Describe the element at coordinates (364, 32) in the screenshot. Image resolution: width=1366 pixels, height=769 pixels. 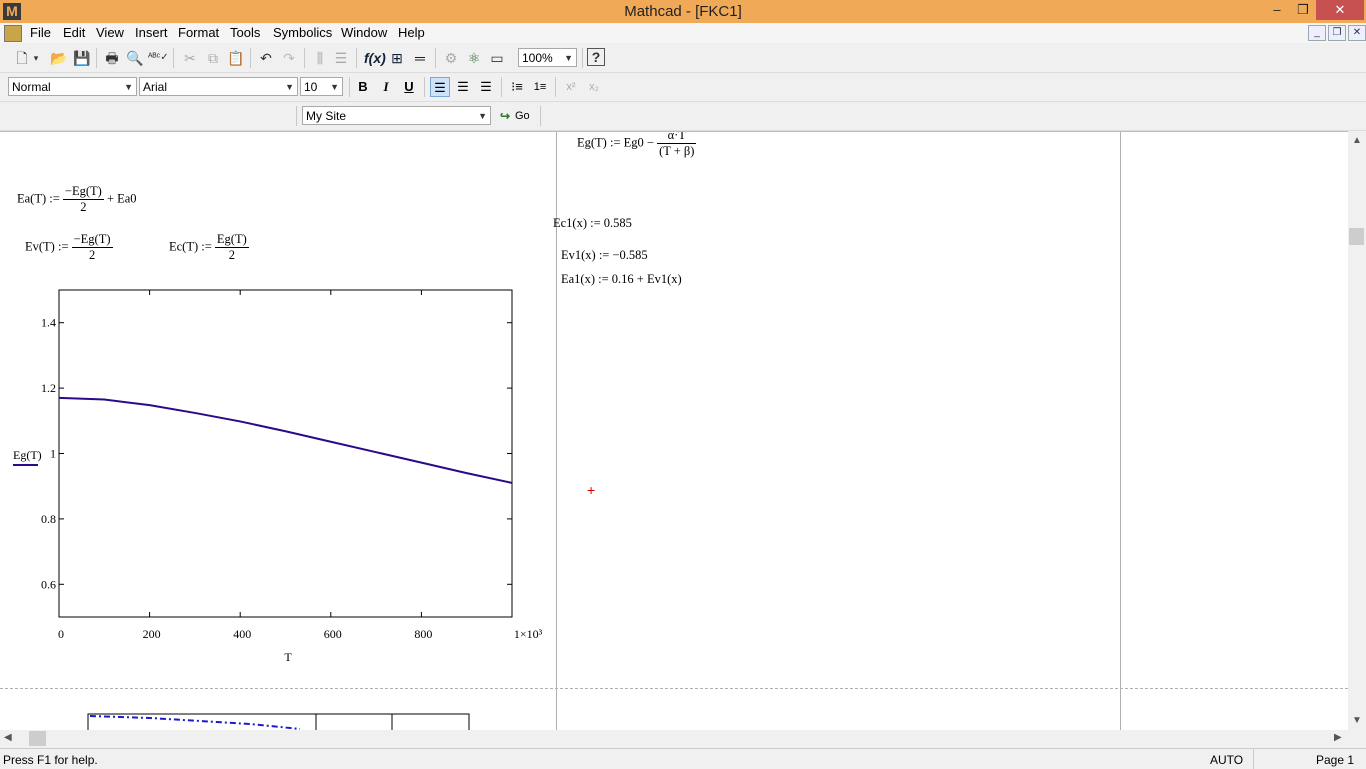
I see `menu-window: Window` at that location.